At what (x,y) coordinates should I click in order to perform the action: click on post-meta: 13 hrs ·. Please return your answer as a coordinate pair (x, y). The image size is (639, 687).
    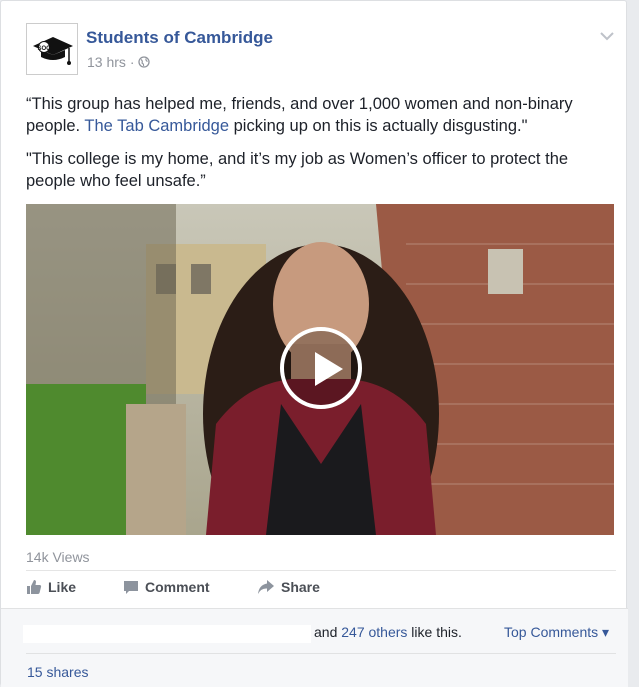
    Looking at the image, I should click on (119, 62).